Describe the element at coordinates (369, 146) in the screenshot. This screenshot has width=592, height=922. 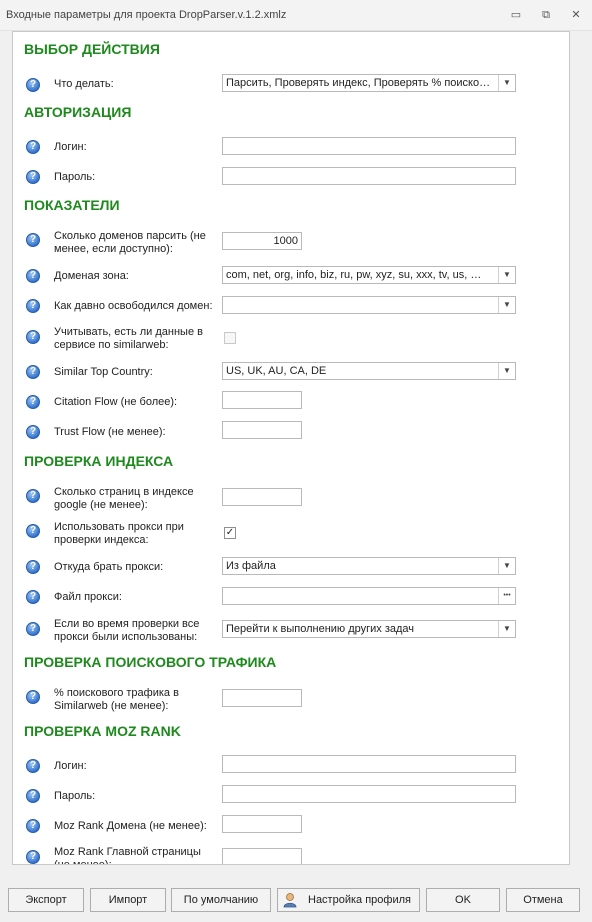
I see `login-field` at that location.